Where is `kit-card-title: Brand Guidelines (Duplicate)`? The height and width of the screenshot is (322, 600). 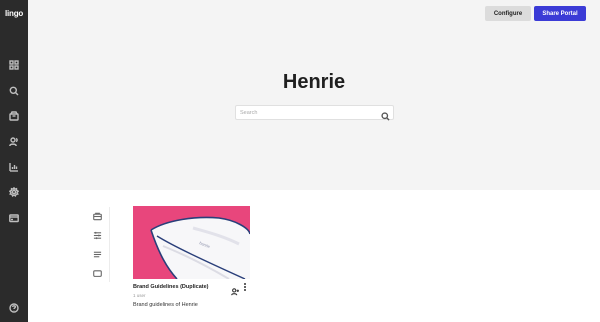
kit-card-title: Brand Guidelines (Duplicate) is located at coordinates (170, 287).